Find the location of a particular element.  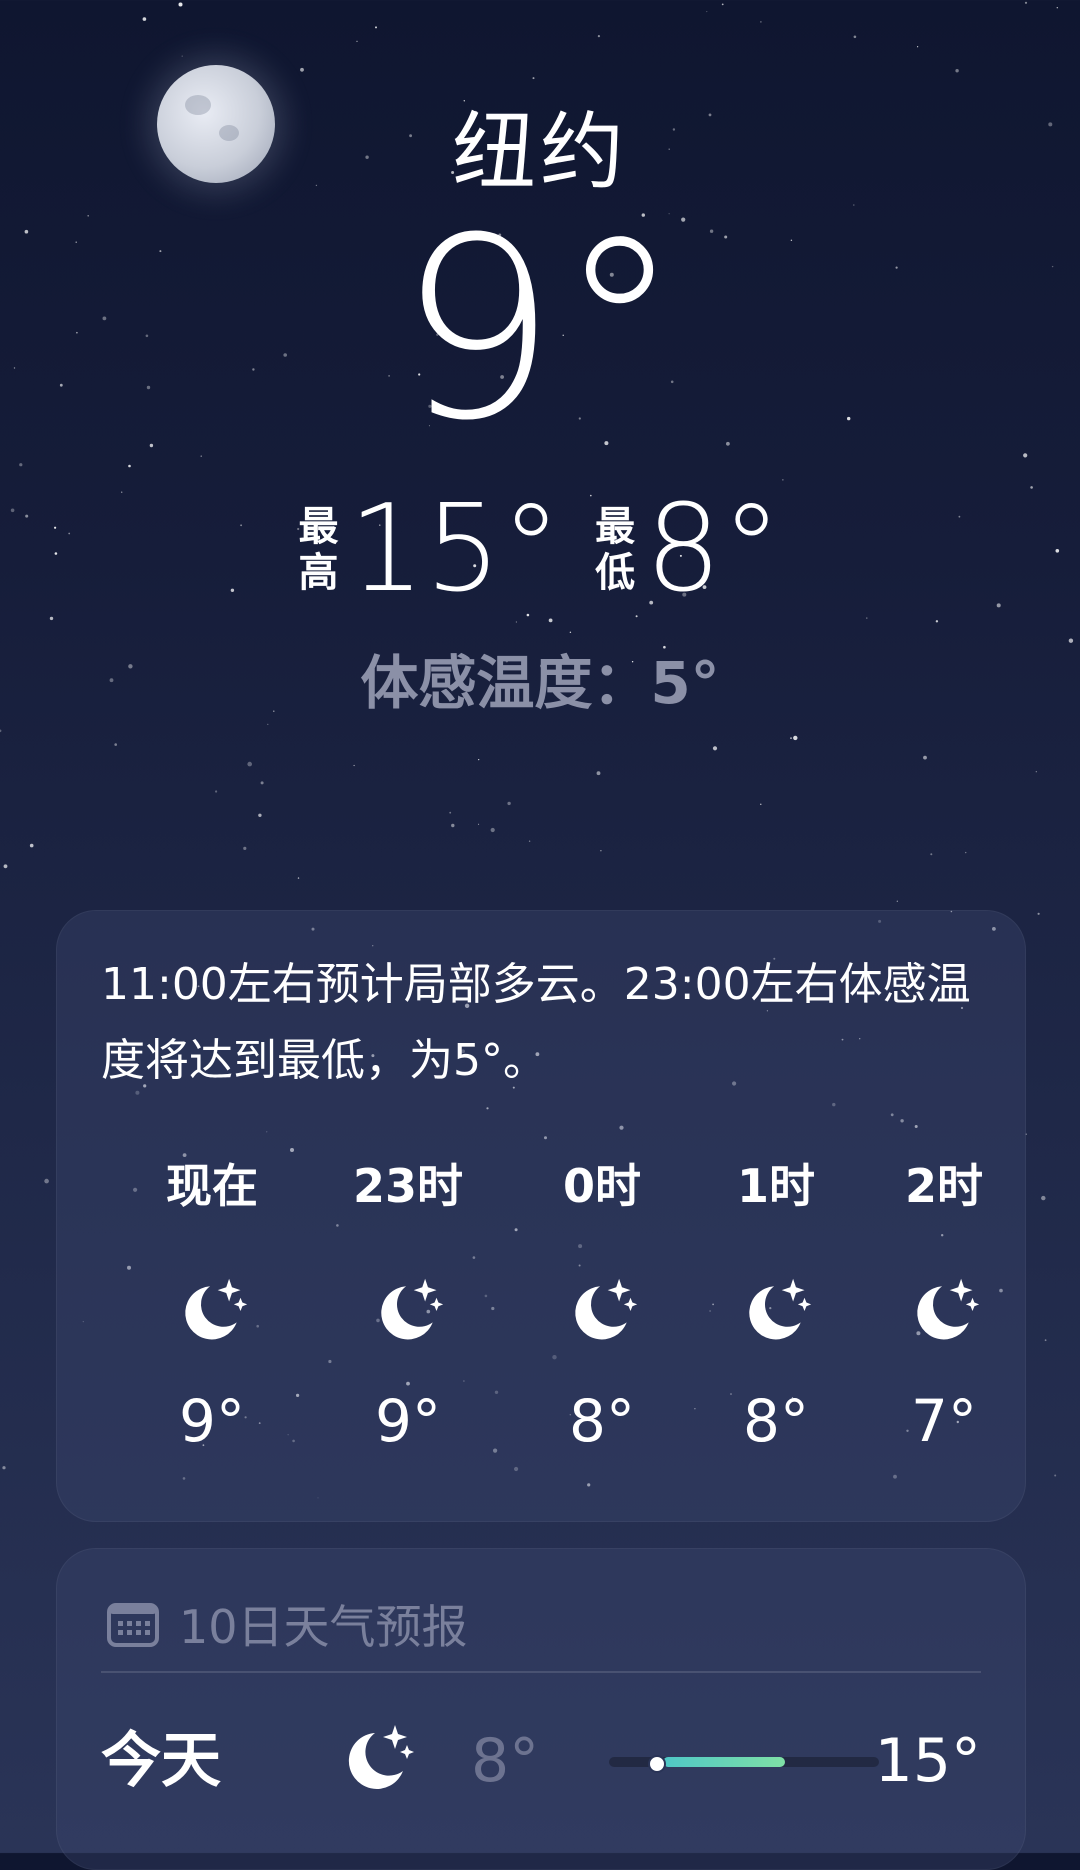

hourly-item: 1时 8° is located at coordinates (776, 1306).